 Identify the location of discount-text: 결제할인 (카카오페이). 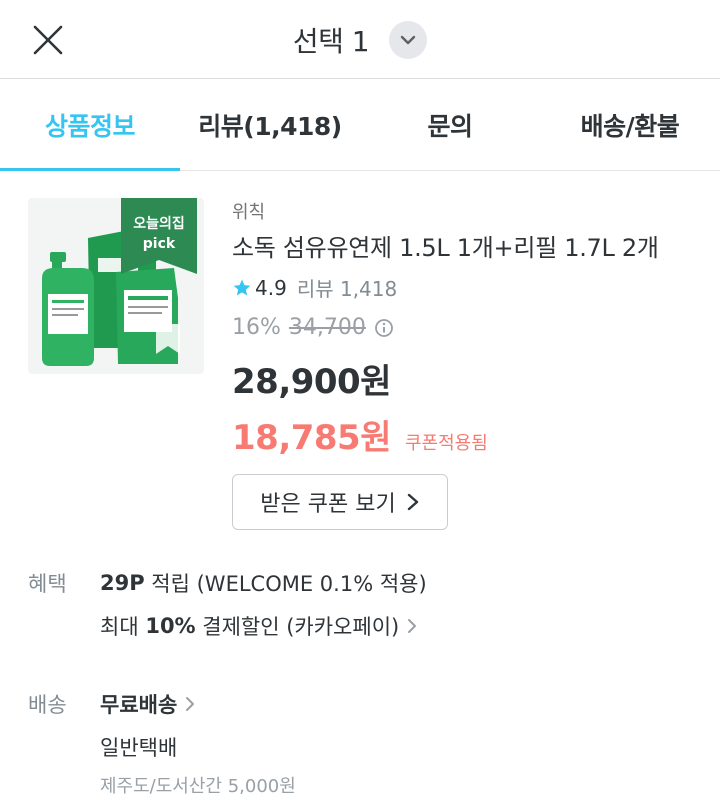
(297, 627).